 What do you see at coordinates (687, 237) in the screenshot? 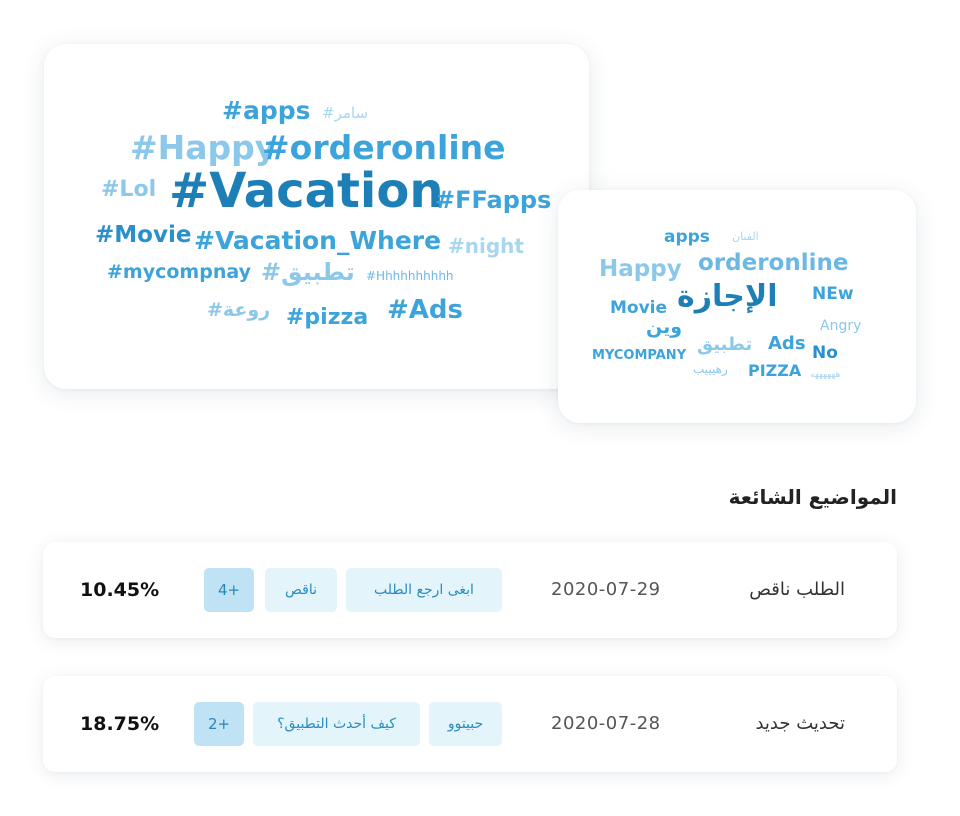
I see `cloud-word: apps` at bounding box center [687, 237].